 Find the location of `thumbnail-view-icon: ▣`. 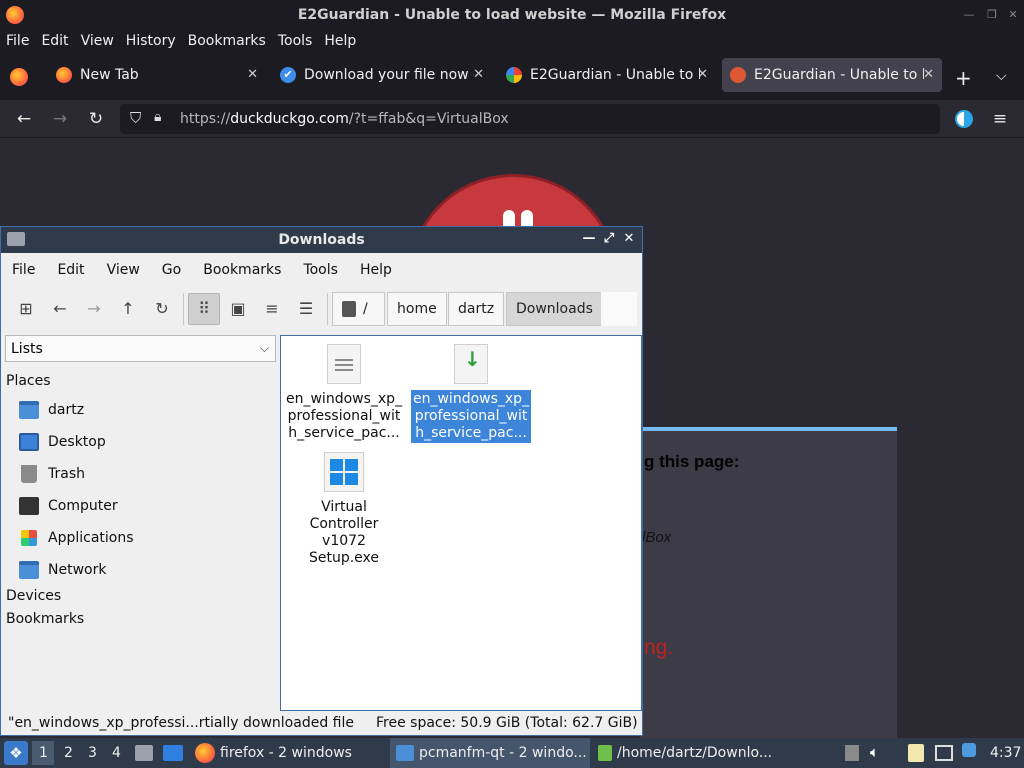

thumbnail-view-icon: ▣ is located at coordinates (238, 309).